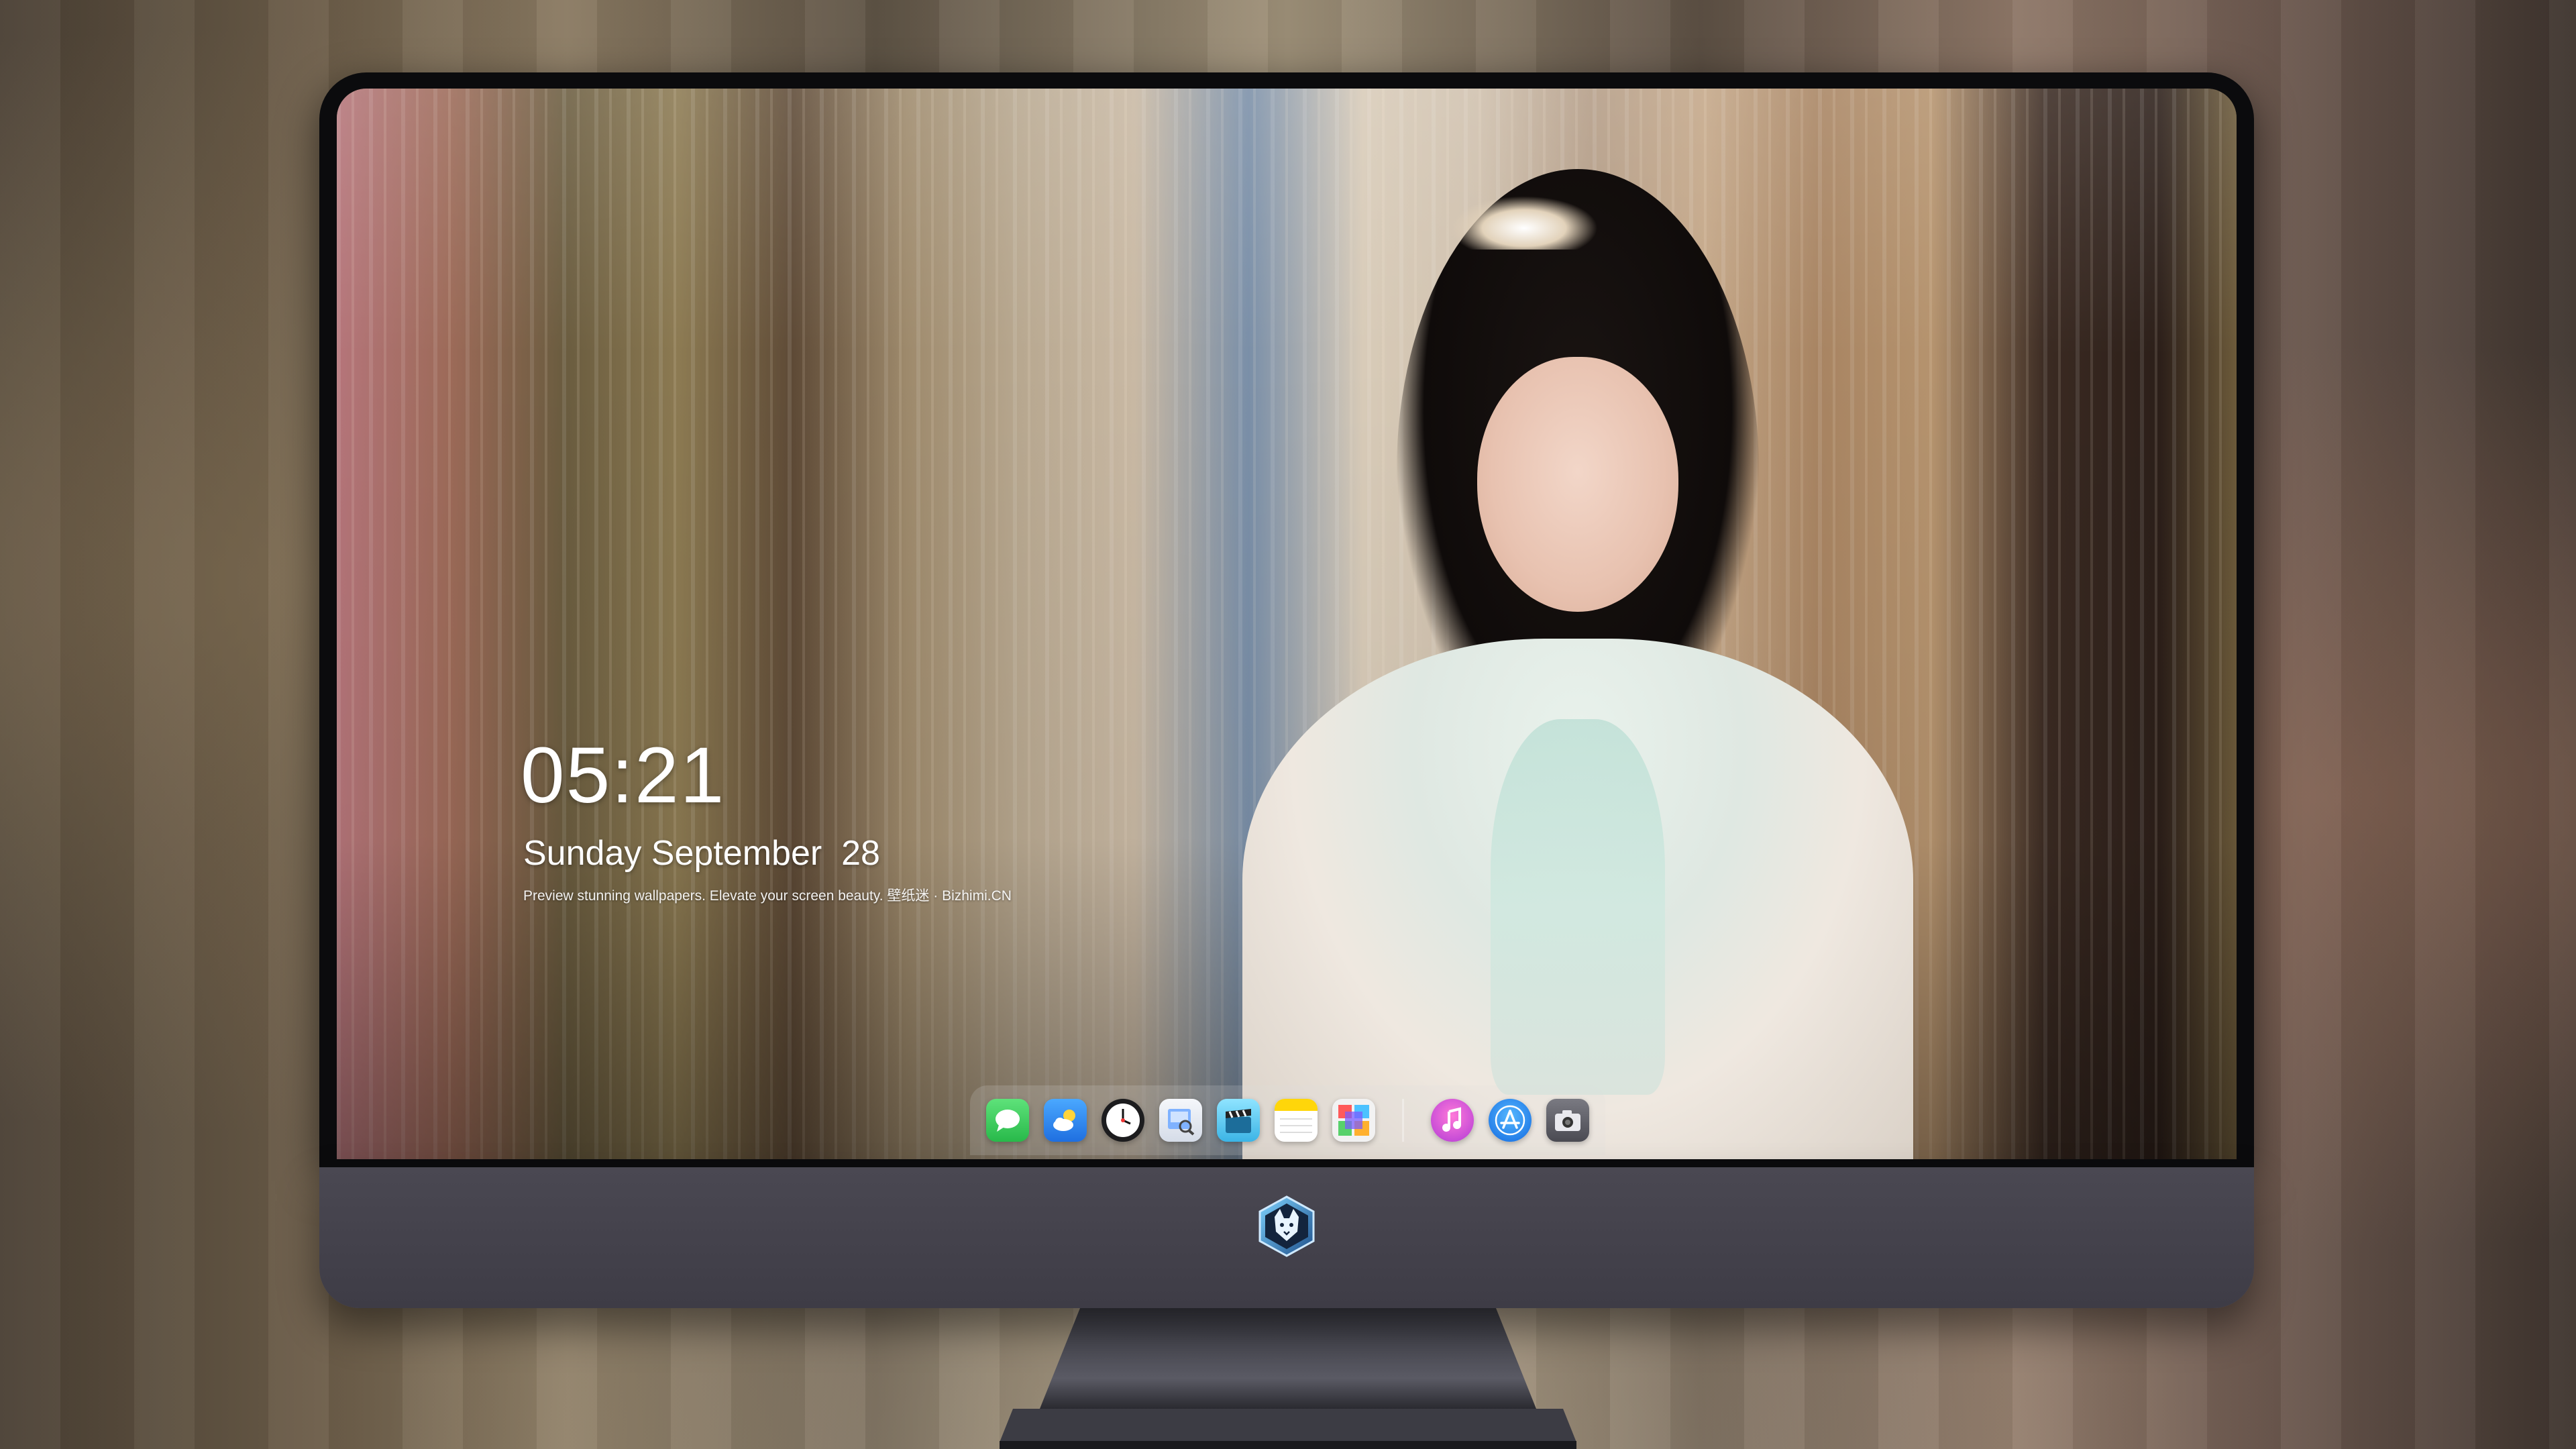  Describe the element at coordinates (1578, 907) in the screenshot. I see `wallpaper-figure-inner-robe` at that location.